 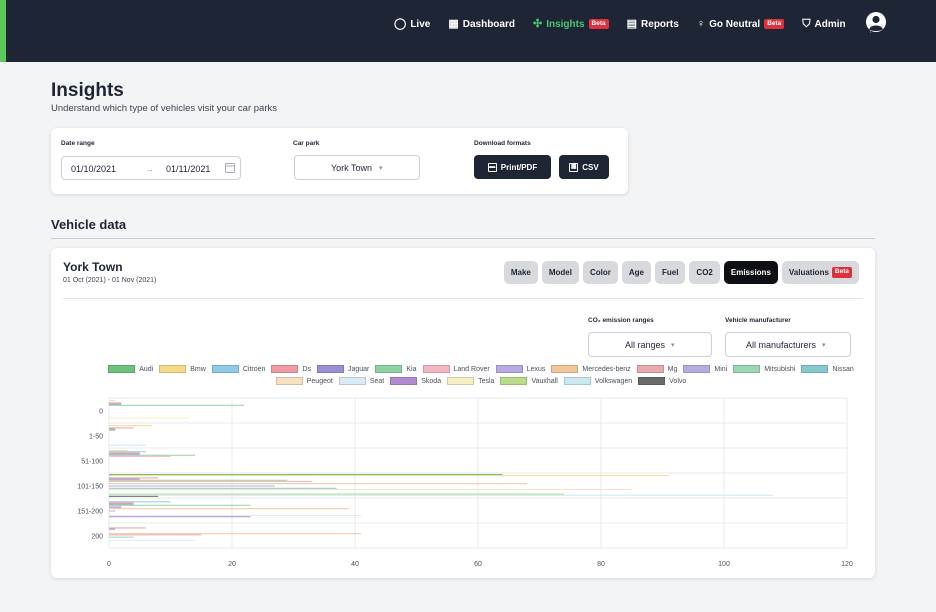 I want to click on date-from-field: 01/10/2021, so click(x=93, y=169).